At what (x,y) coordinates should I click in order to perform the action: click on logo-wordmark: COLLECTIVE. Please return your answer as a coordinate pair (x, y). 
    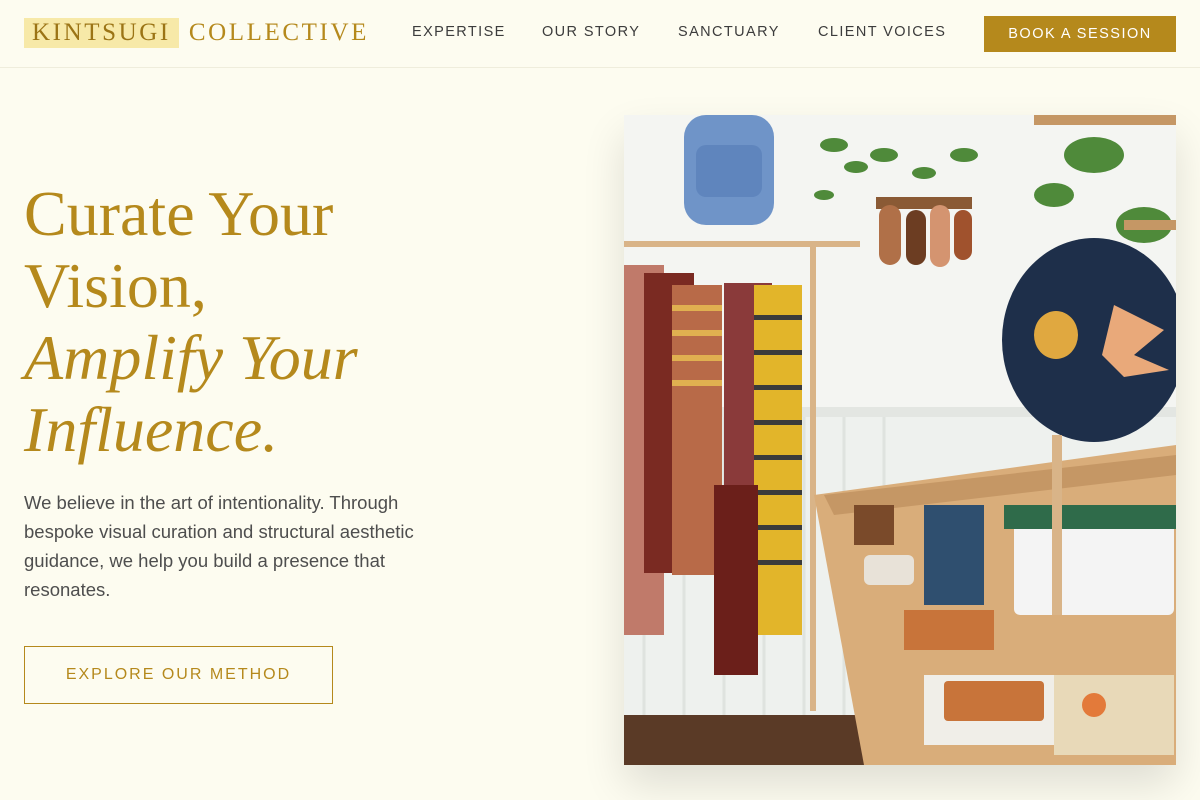
    Looking at the image, I should click on (278, 32).